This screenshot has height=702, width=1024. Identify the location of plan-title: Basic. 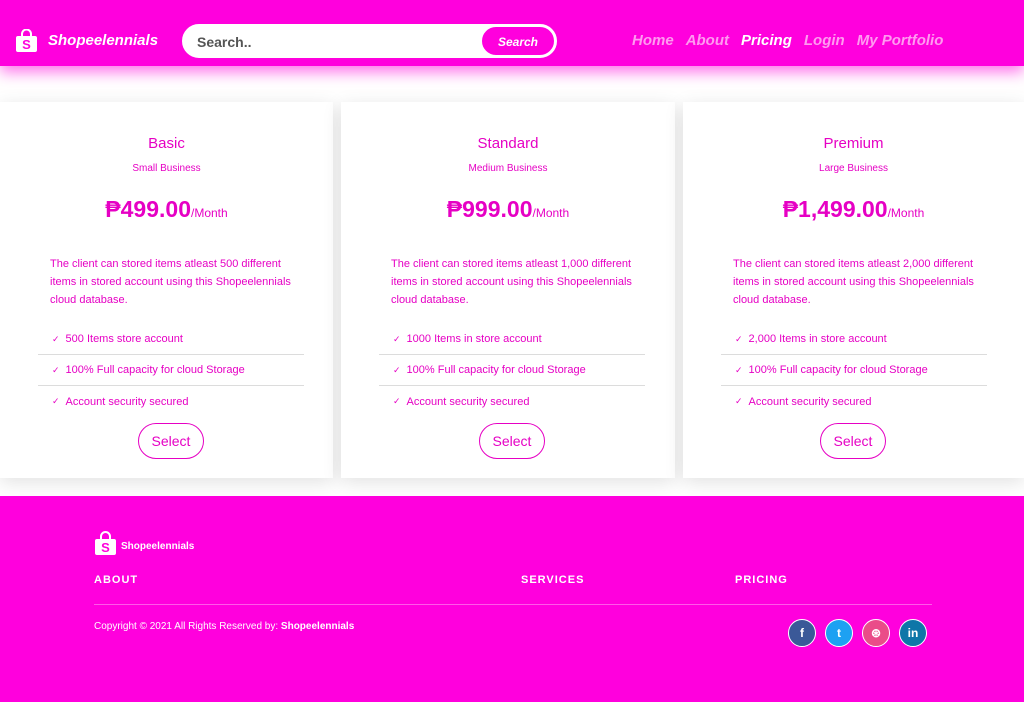
(166, 143).